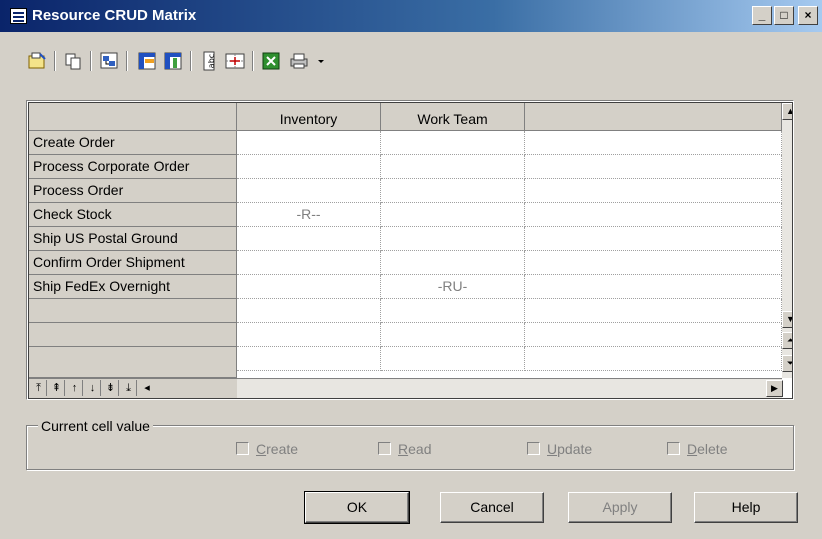 The width and height of the screenshot is (822, 539). I want to click on page-down-icon: ⏷, so click(787, 363).